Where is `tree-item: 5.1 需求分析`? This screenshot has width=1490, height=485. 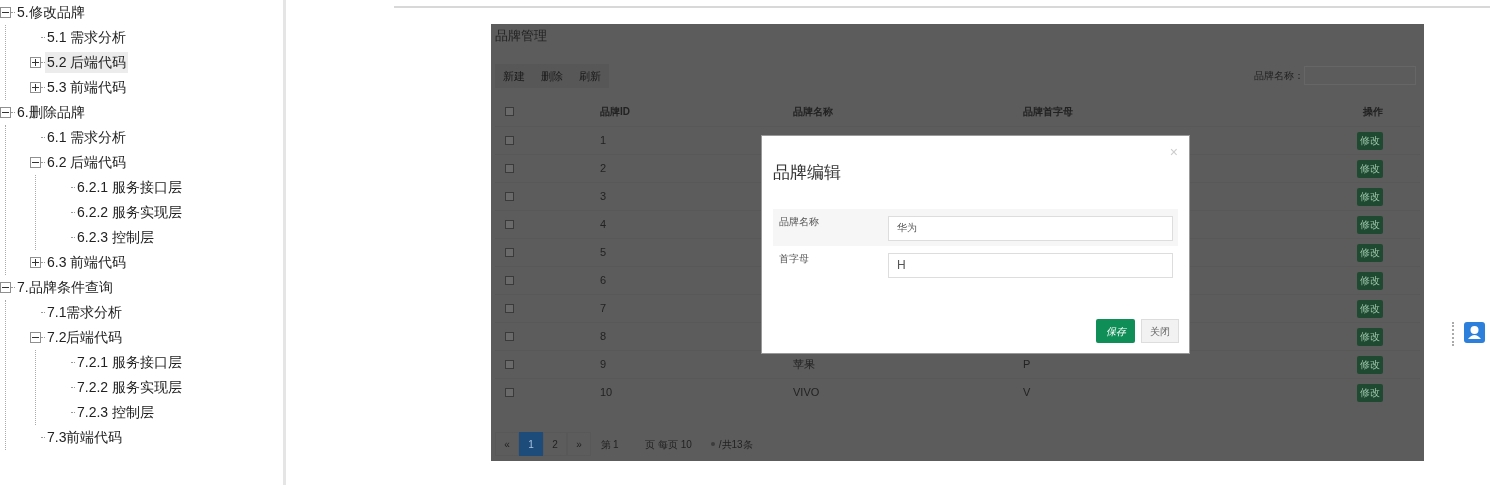 tree-item: 5.1 需求分析 is located at coordinates (87, 37).